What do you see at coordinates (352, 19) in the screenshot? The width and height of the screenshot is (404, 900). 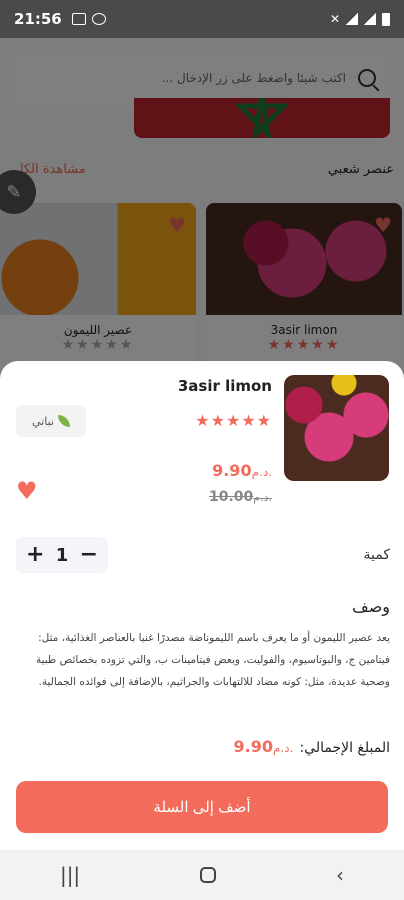 I see `wifi-icon` at bounding box center [352, 19].